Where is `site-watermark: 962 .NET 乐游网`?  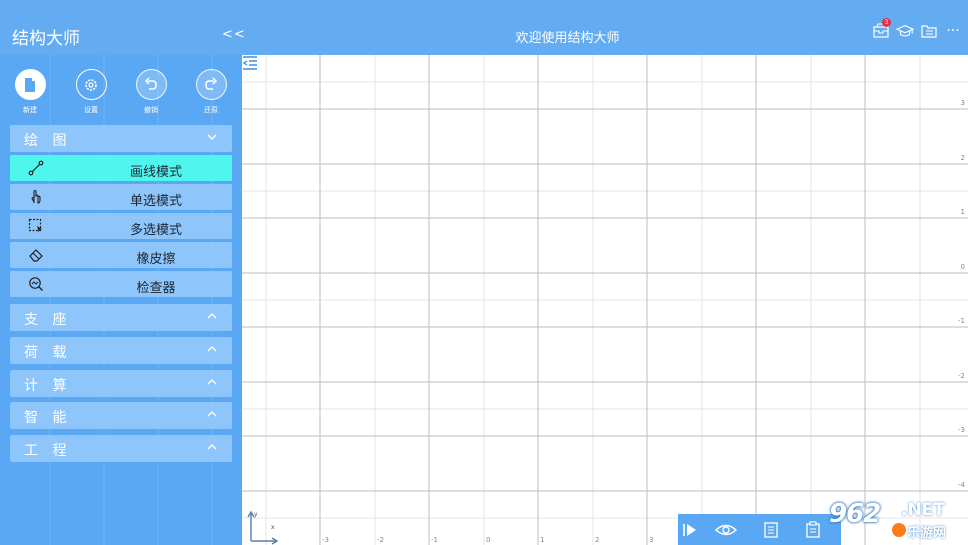 site-watermark: 962 .NET 乐游网 is located at coordinates (898, 520).